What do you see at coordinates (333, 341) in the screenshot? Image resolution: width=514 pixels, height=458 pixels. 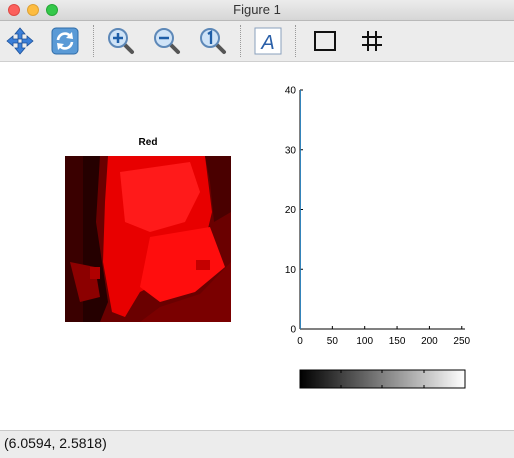 I see `x-tick-label: 50` at bounding box center [333, 341].